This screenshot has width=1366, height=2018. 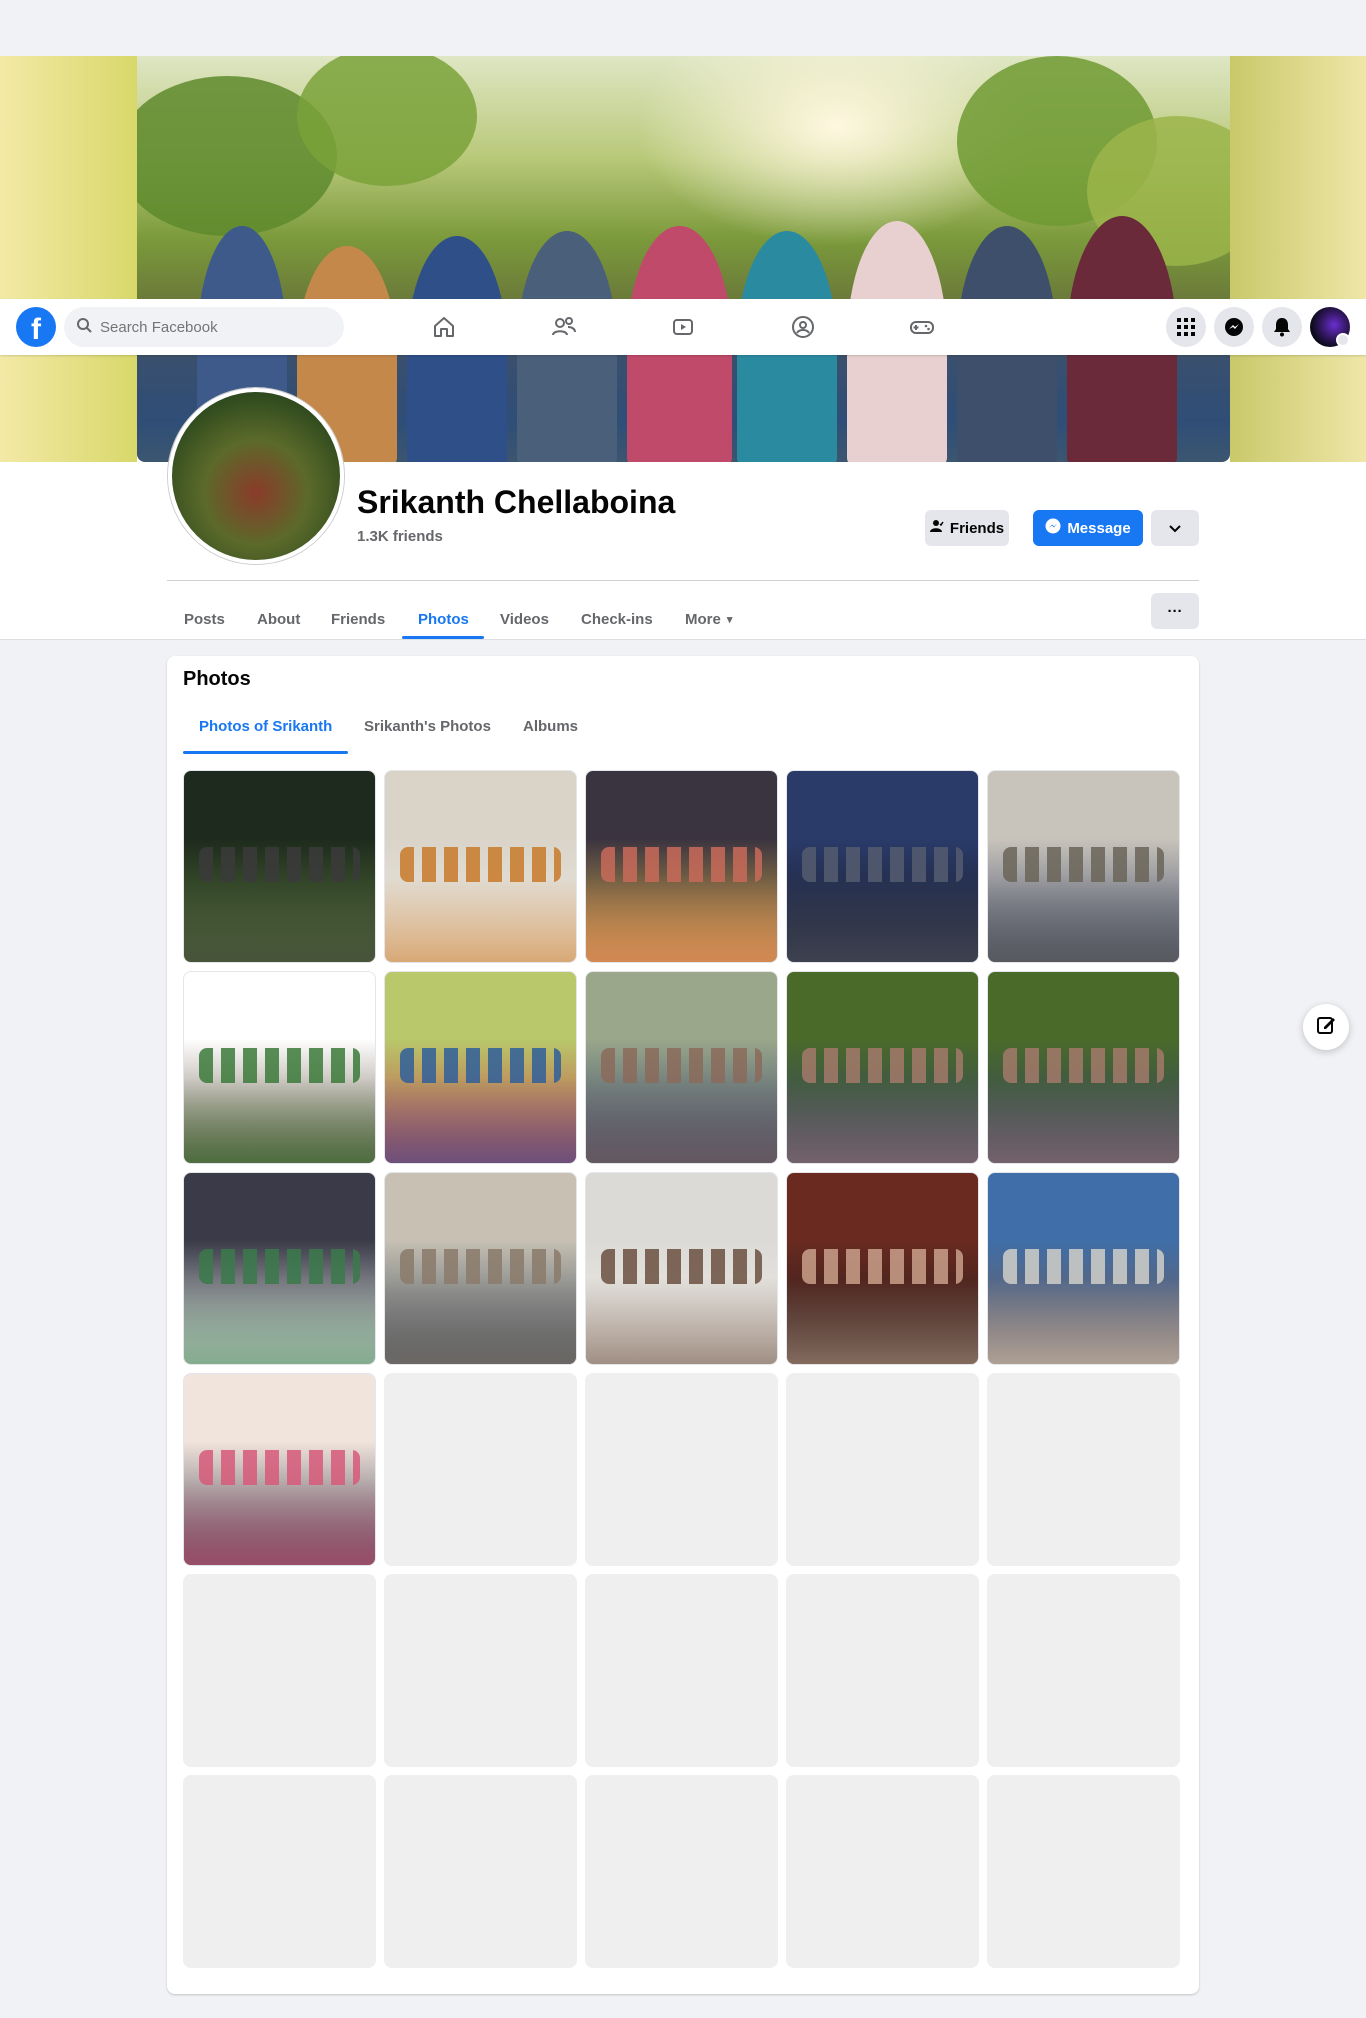 What do you see at coordinates (564, 327) in the screenshot?
I see `friends-icon` at bounding box center [564, 327].